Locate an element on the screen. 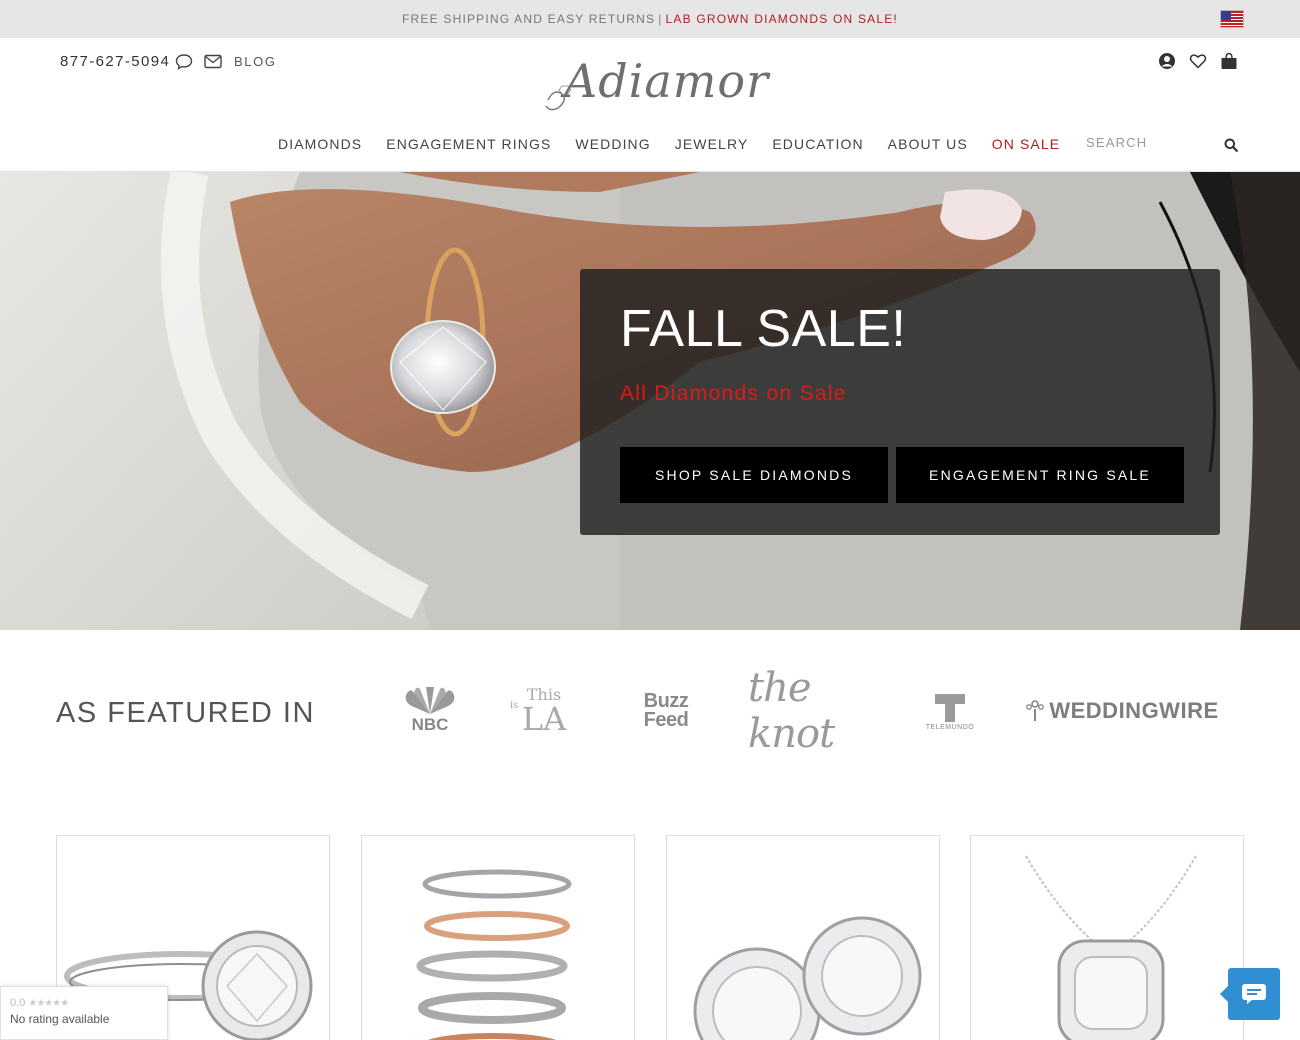  product-tile-pendant is located at coordinates (1107, 937).